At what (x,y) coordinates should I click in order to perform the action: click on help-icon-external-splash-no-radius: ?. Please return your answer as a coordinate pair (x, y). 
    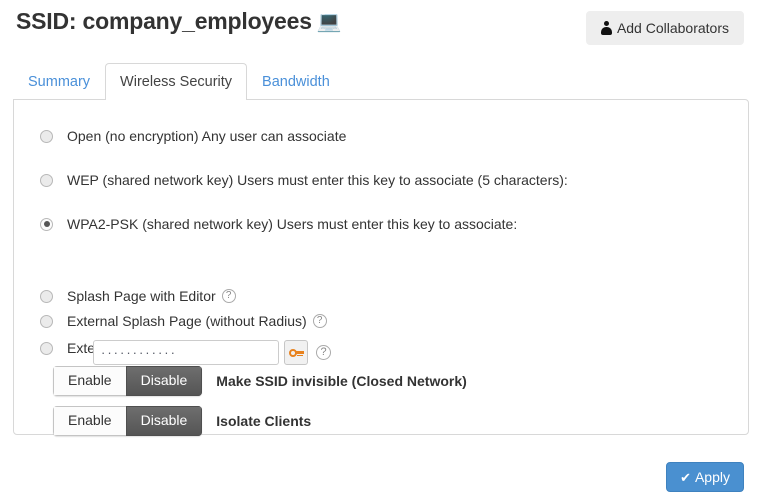
    Looking at the image, I should click on (319, 321).